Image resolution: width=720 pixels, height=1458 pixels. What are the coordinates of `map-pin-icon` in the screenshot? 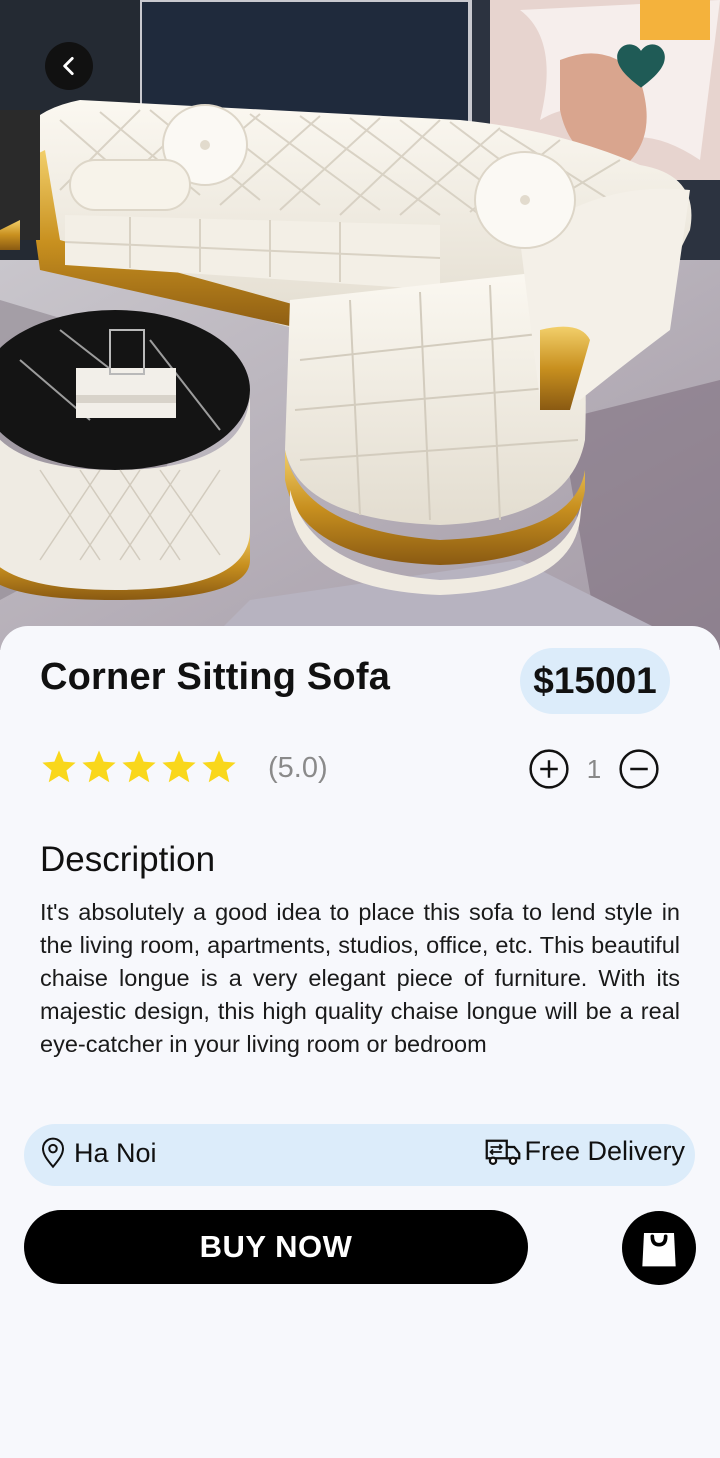 It's located at (53, 1153).